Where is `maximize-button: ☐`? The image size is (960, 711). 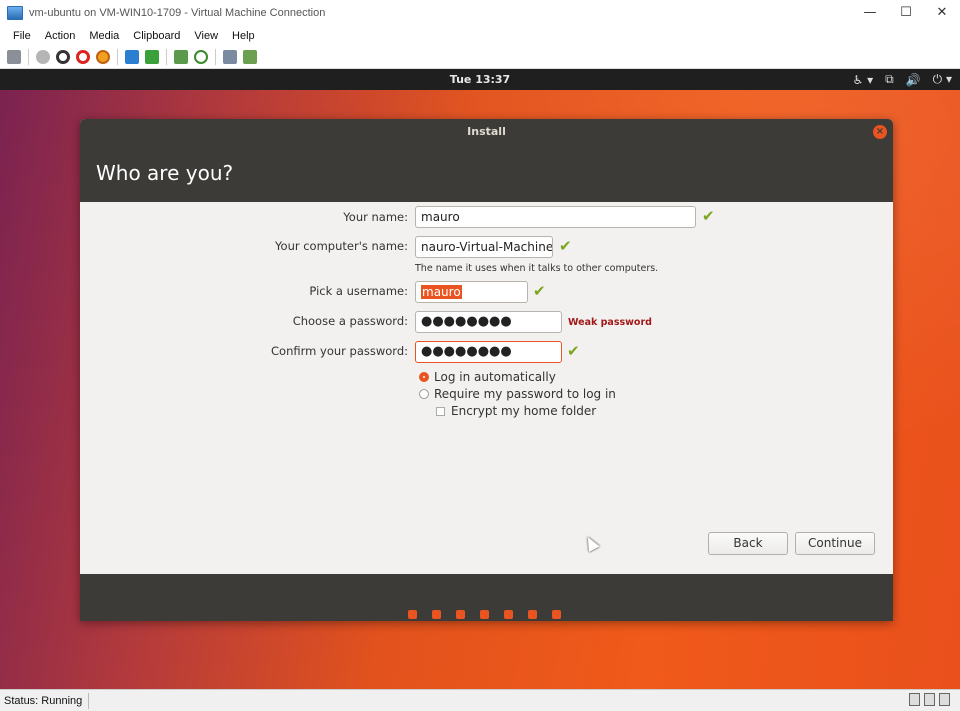 maximize-button: ☐ is located at coordinates (906, 13).